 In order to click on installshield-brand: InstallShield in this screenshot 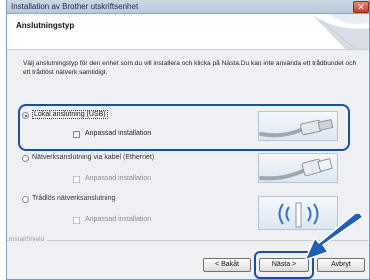, I will do `click(28, 239)`.